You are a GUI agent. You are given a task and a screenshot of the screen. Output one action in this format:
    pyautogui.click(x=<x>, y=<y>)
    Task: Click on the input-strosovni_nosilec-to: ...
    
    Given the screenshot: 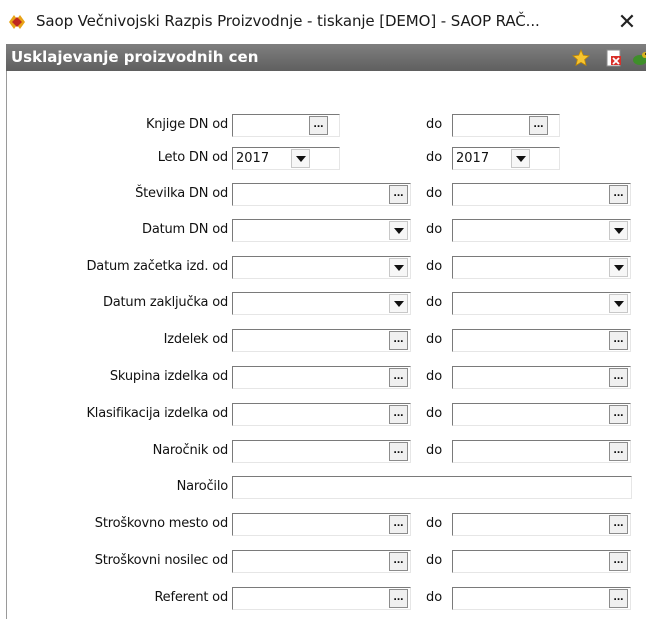 What is the action you would take?
    pyautogui.click(x=541, y=561)
    